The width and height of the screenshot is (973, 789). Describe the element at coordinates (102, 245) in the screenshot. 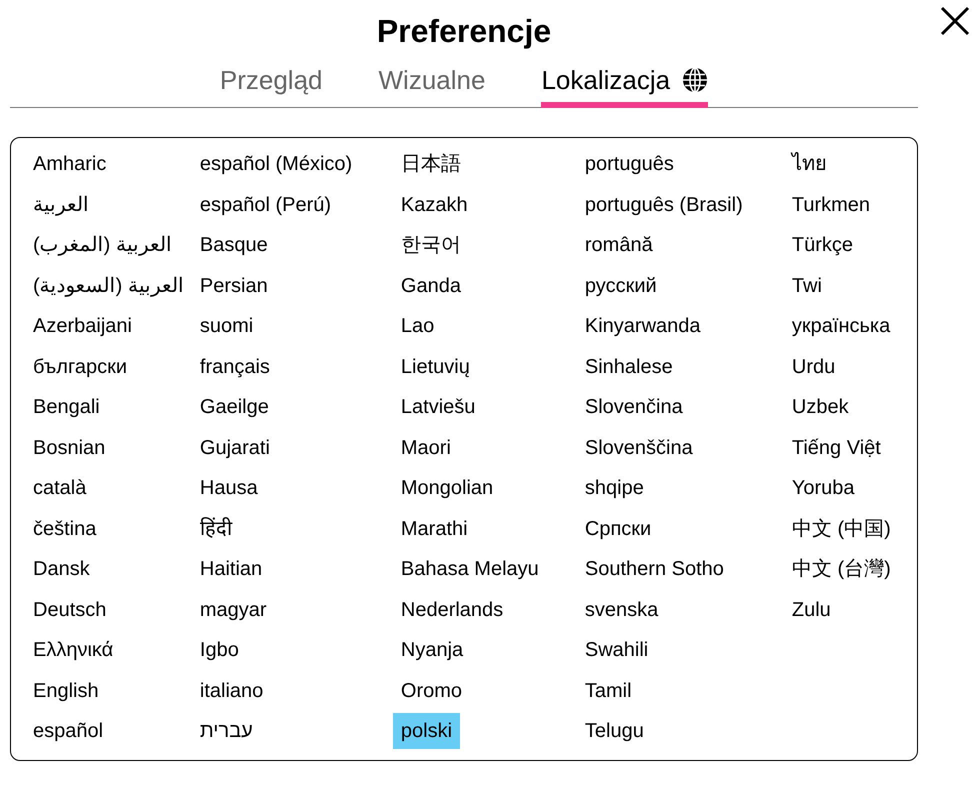

I see `language-option: العربية (المغرب)` at that location.